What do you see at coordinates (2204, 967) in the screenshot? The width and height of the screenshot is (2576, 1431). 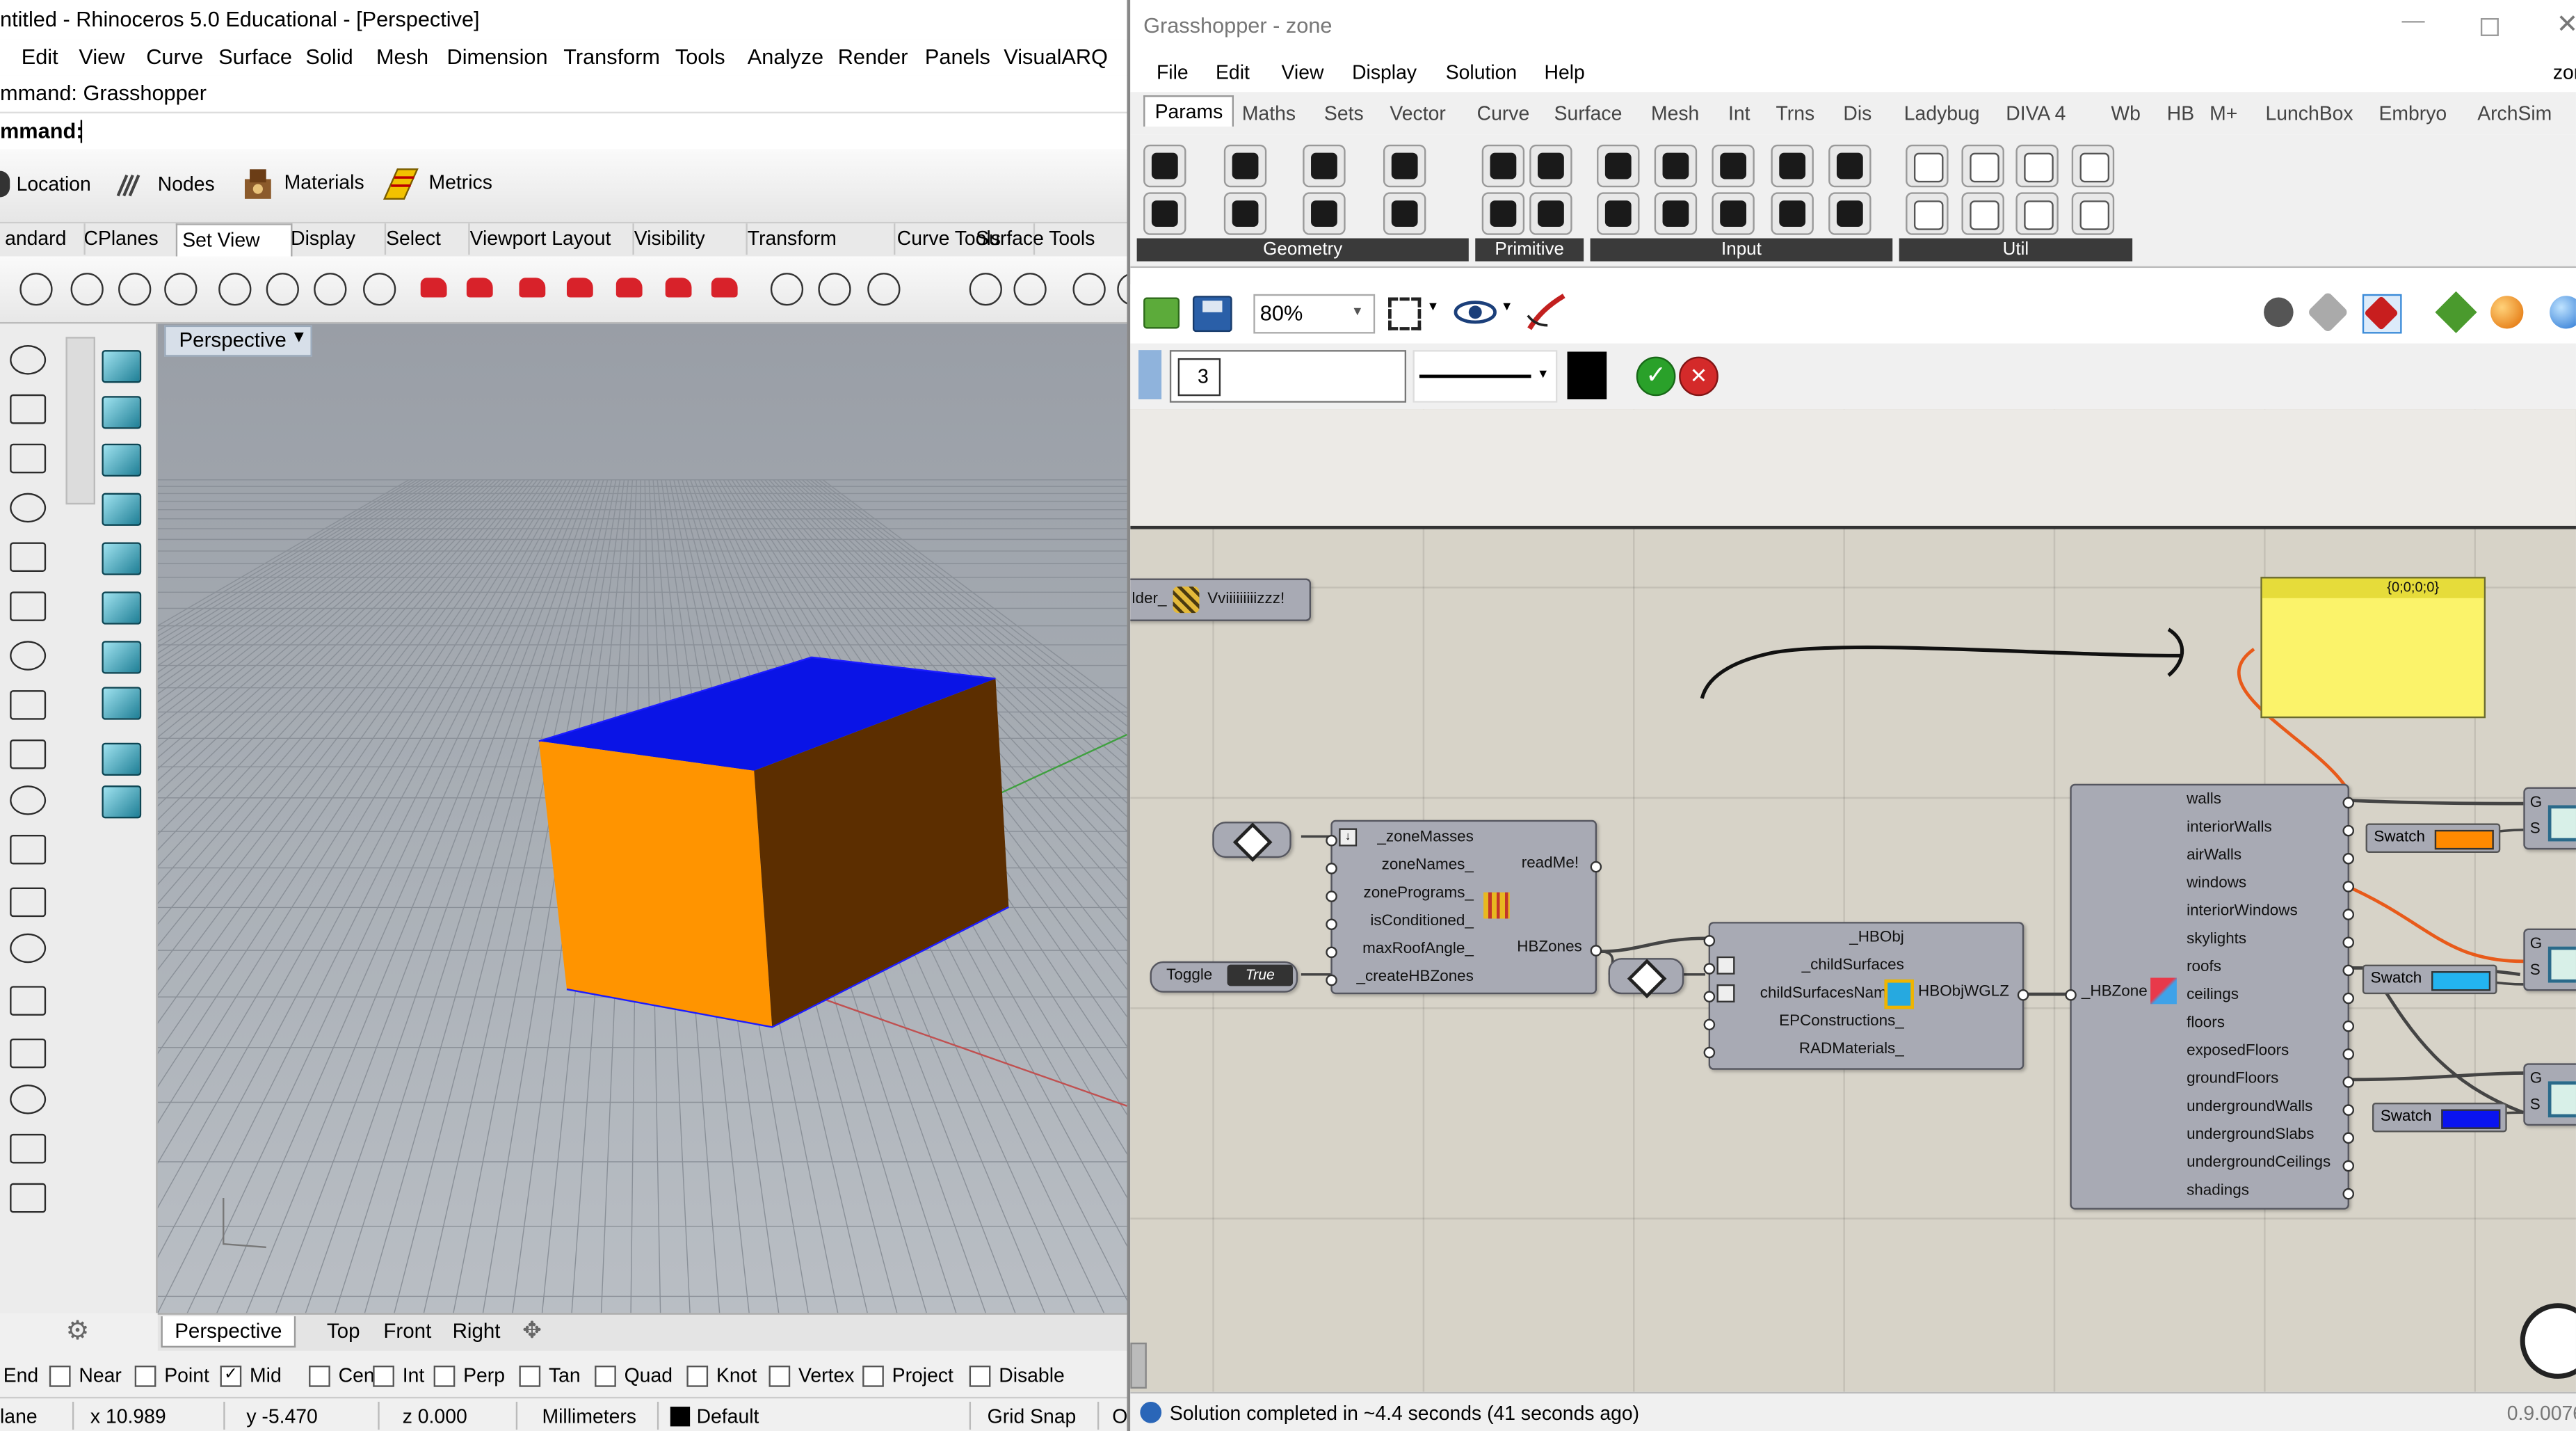 I see `output-param: roofs` at bounding box center [2204, 967].